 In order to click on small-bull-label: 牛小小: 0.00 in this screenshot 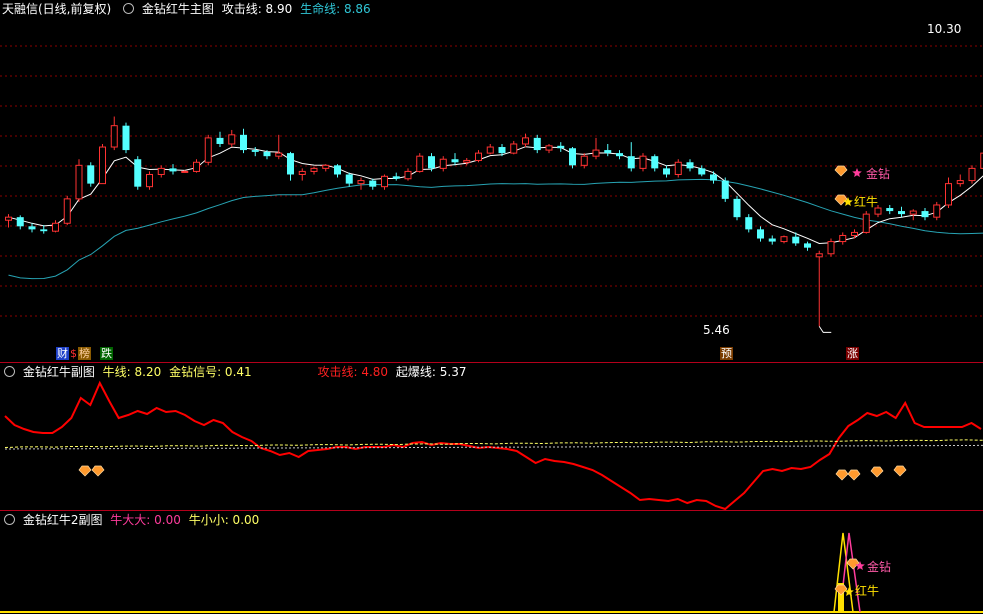, I will do `click(224, 520)`.